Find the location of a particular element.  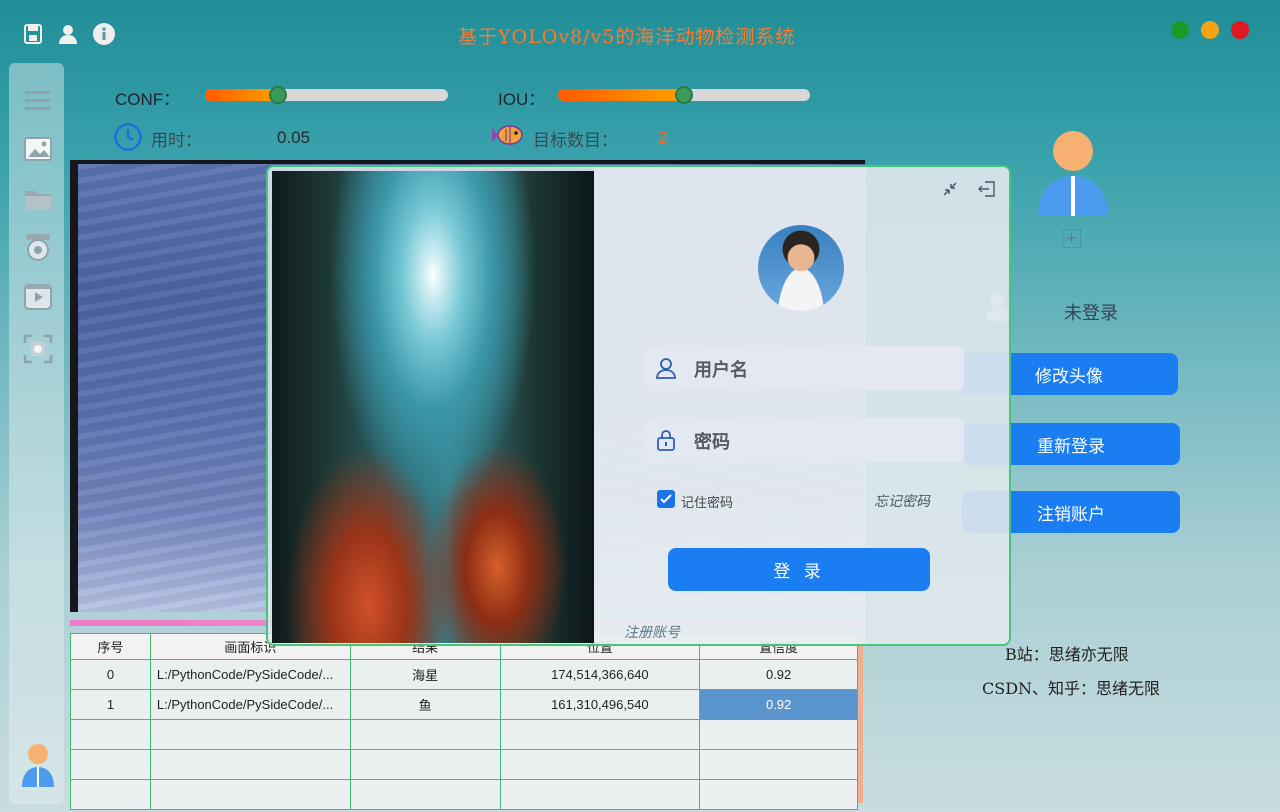

csdn-info: CSDN、知乎：思绪无限 is located at coordinates (1071, 688).